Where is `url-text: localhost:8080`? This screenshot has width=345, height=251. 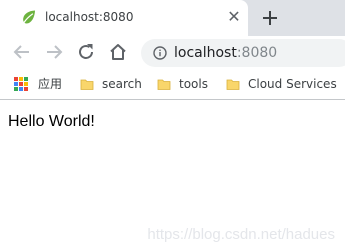 url-text: localhost:8080 is located at coordinates (225, 53).